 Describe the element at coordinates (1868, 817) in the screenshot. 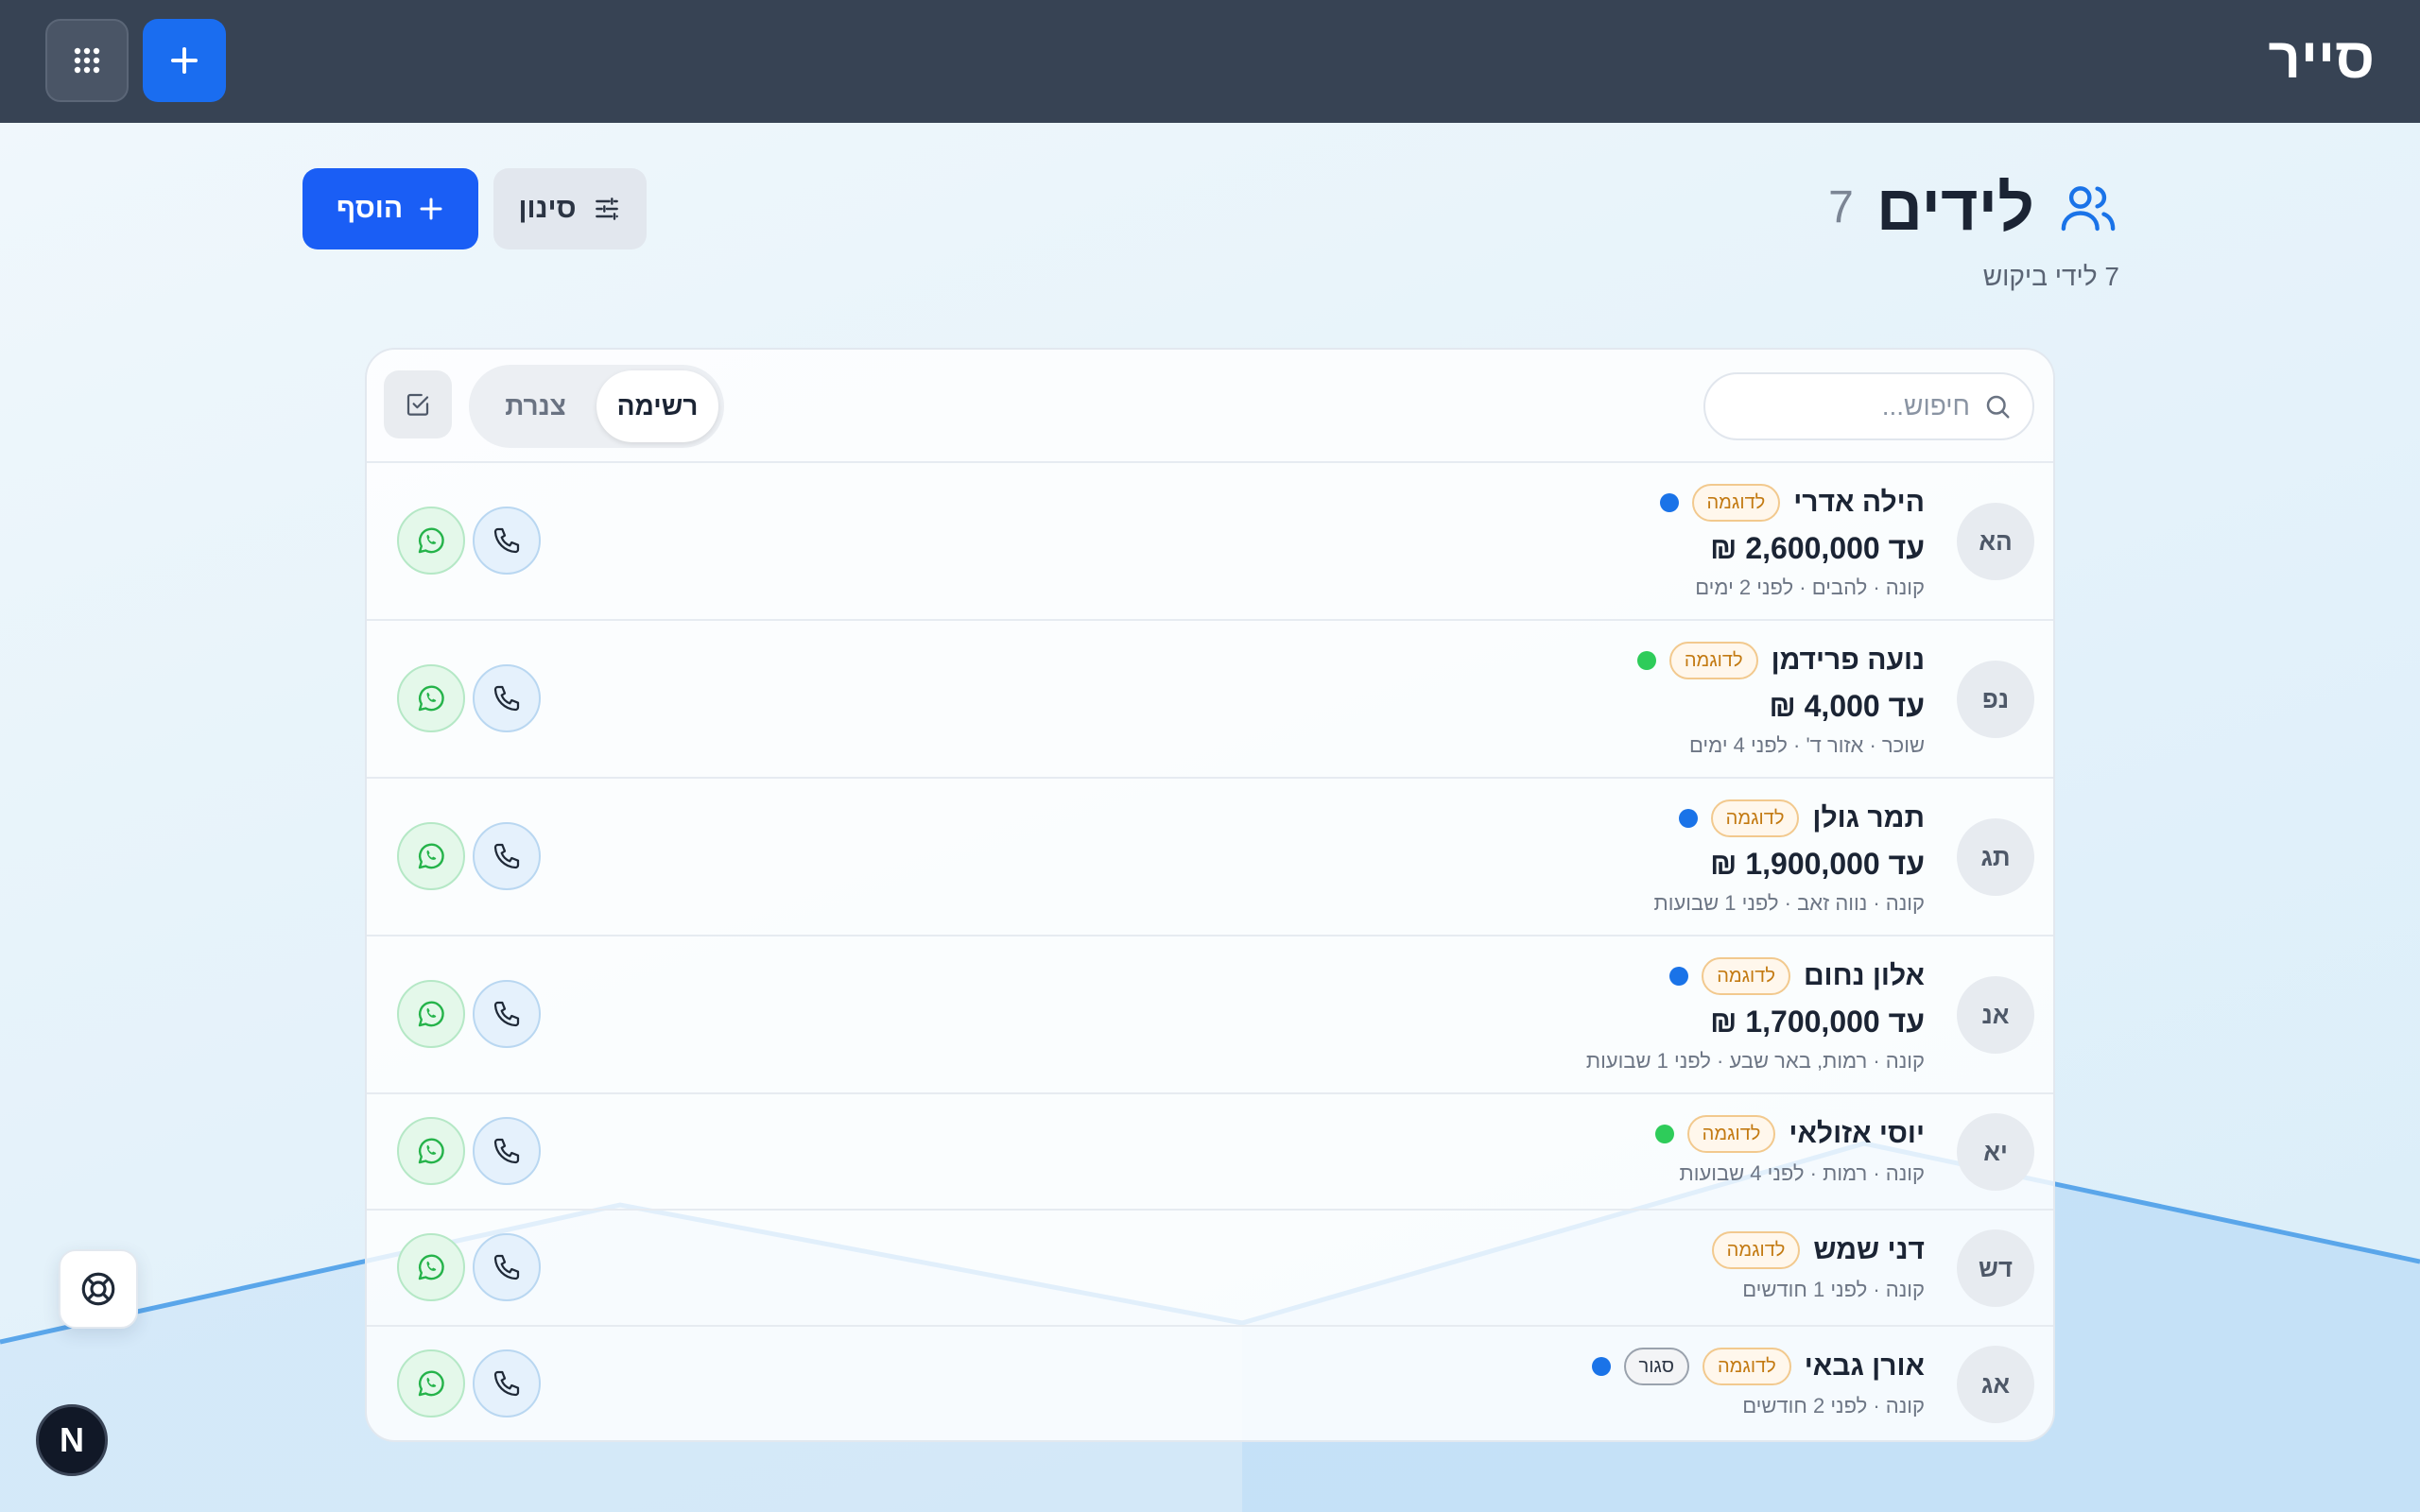

I see `lead-name: תמר גולן` at that location.